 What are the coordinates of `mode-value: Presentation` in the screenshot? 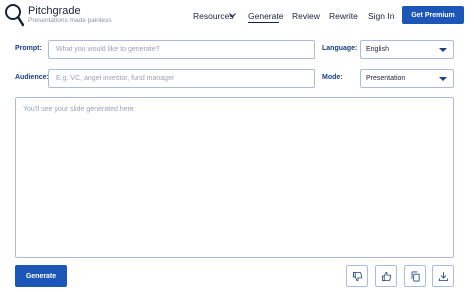 It's located at (386, 78).